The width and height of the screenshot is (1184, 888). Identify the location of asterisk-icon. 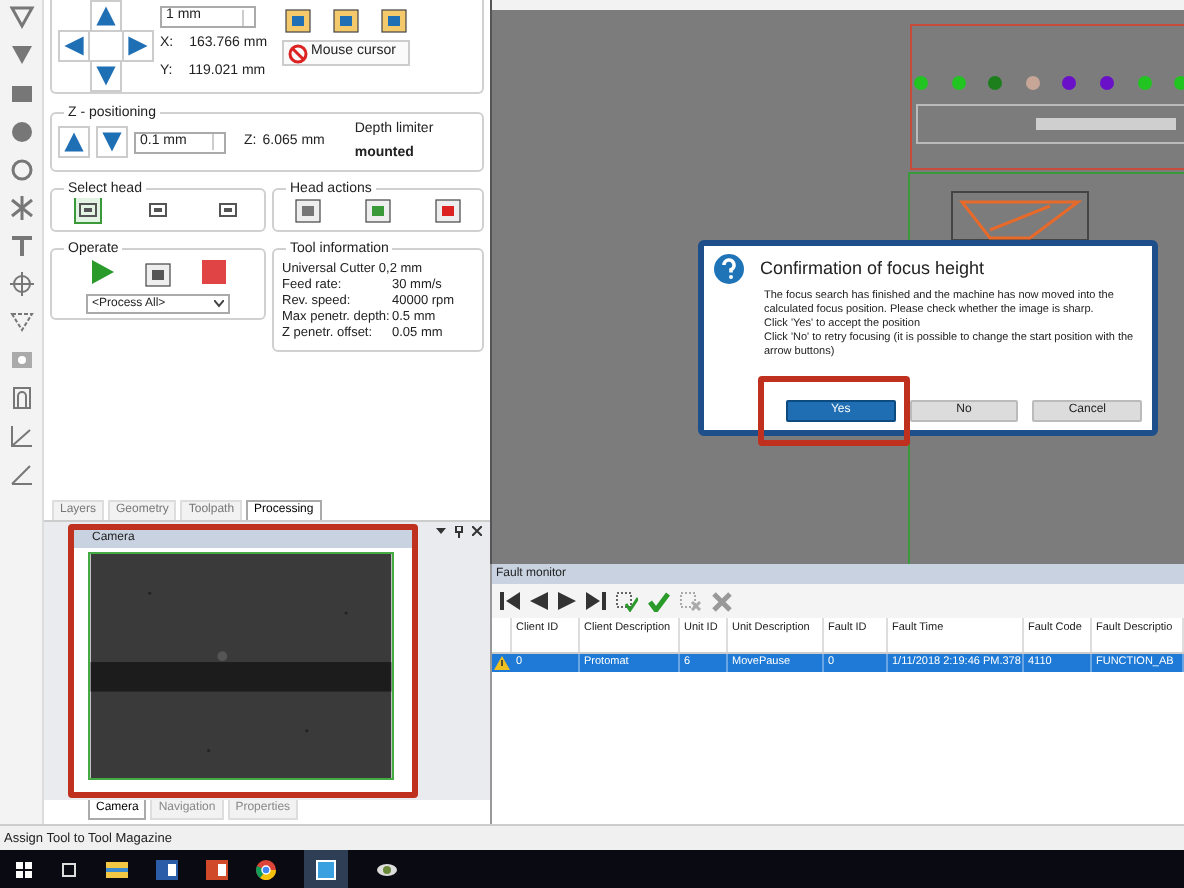
(21, 208).